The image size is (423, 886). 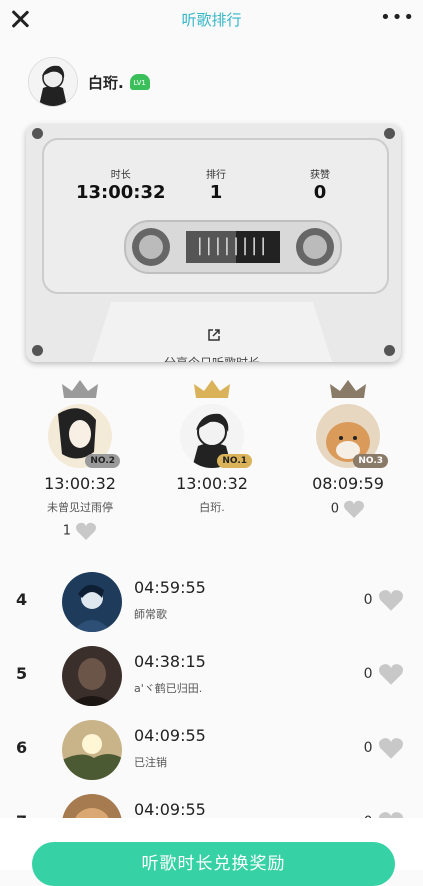 I want to click on podium-time: 08:09:59, so click(x=348, y=483).